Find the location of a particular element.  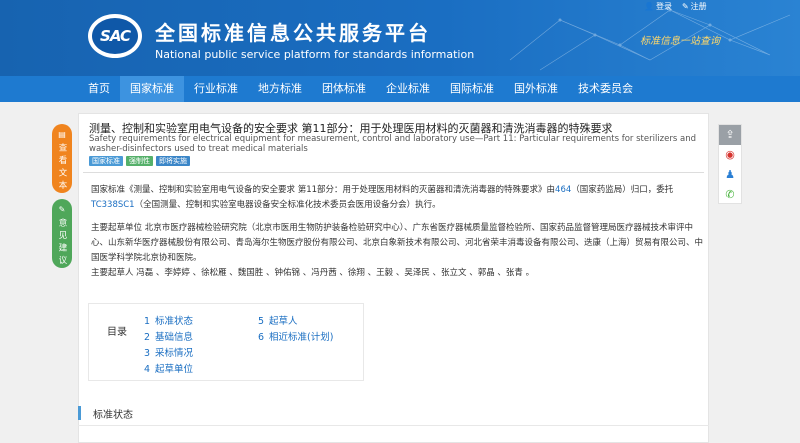

nav-item-foreign-standards: 国外标准 is located at coordinates (536, 89).